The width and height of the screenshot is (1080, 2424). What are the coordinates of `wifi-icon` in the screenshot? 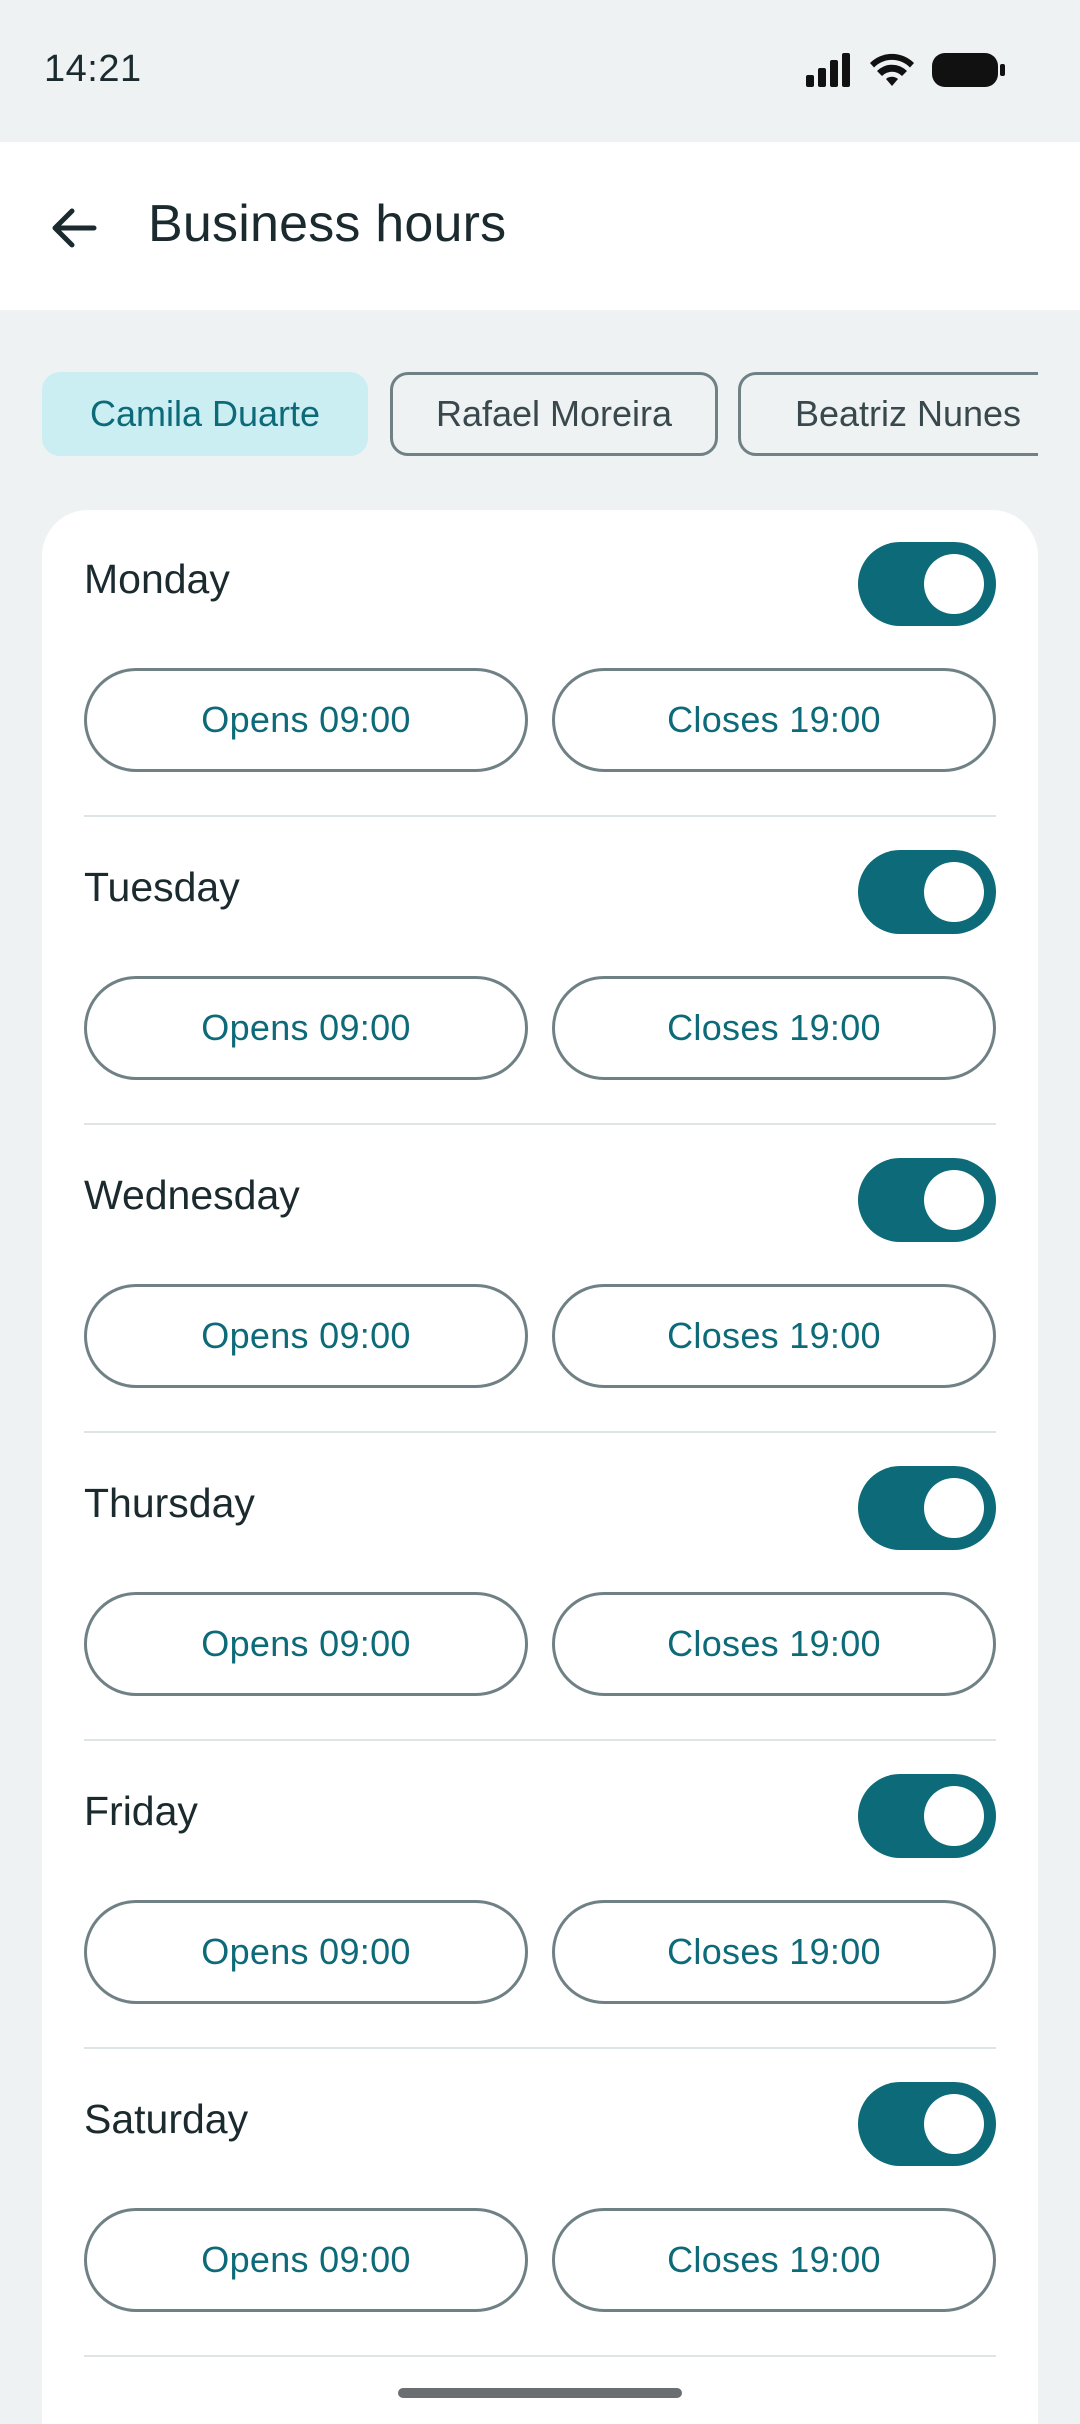 It's located at (892, 69).